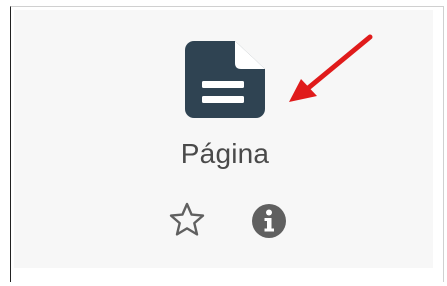  I want to click on info-circle-icon, so click(269, 221).